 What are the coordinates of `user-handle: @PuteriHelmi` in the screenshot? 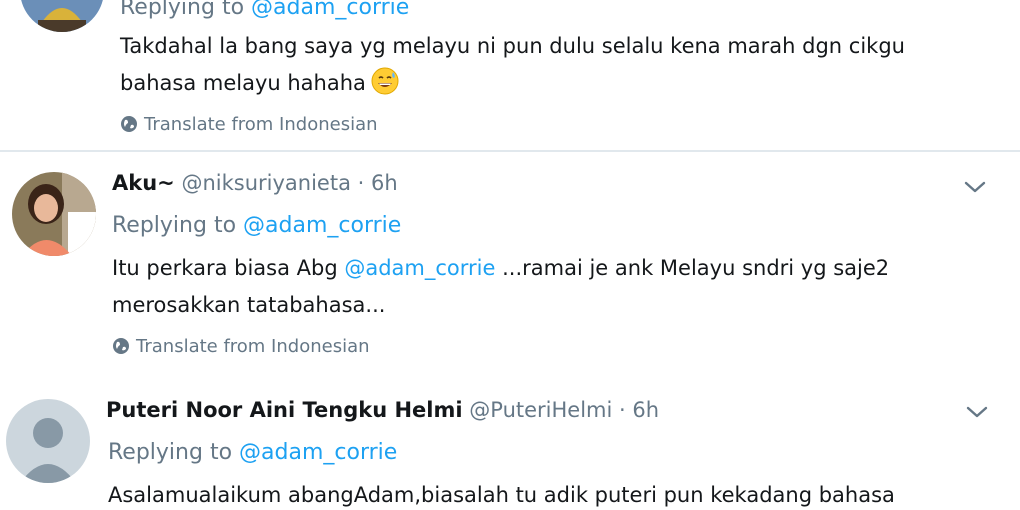 It's located at (540, 410).